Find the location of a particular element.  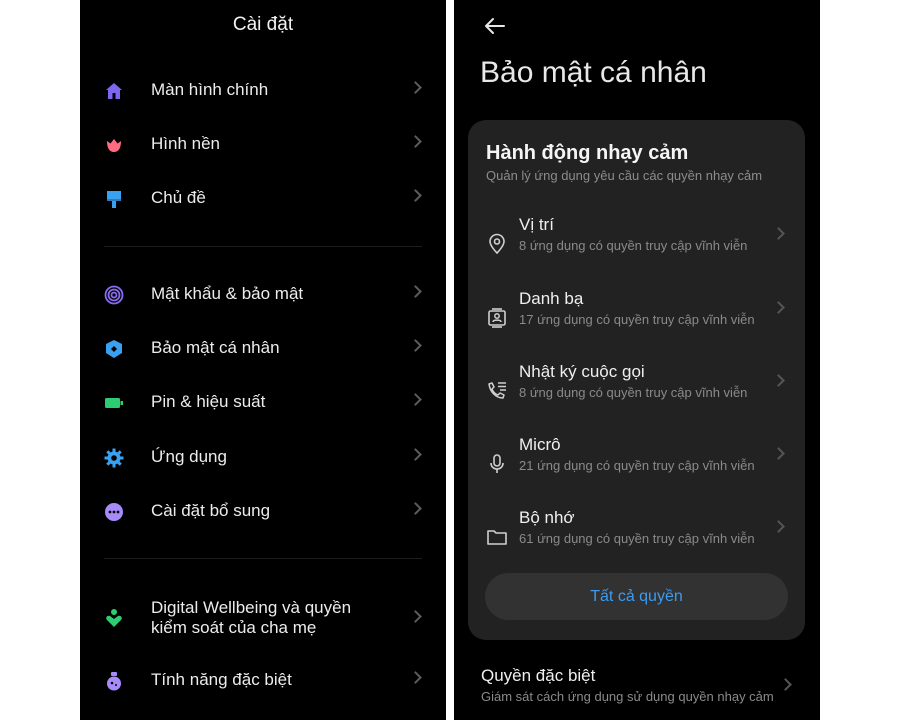

back-arrow-icon is located at coordinates (495, 26).